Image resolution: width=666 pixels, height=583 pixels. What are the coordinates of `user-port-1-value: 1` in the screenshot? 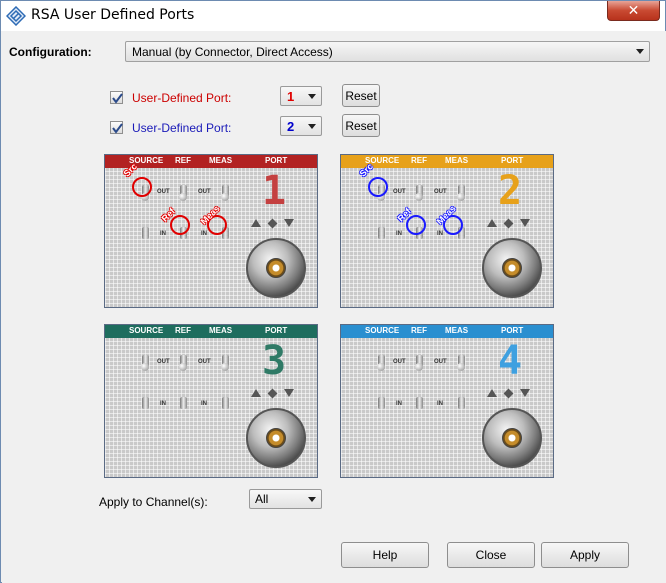 It's located at (291, 96).